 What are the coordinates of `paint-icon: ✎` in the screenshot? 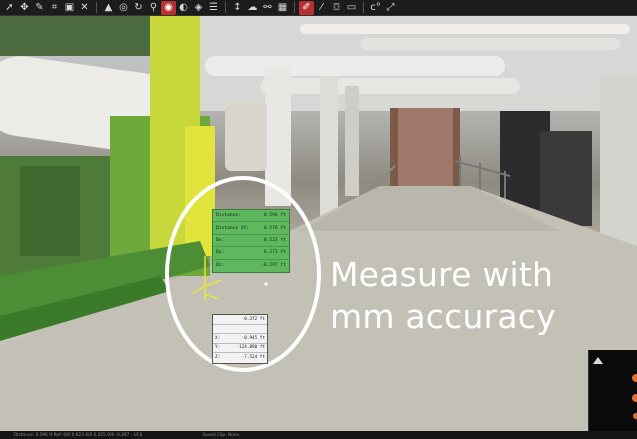 It's located at (39, 8).